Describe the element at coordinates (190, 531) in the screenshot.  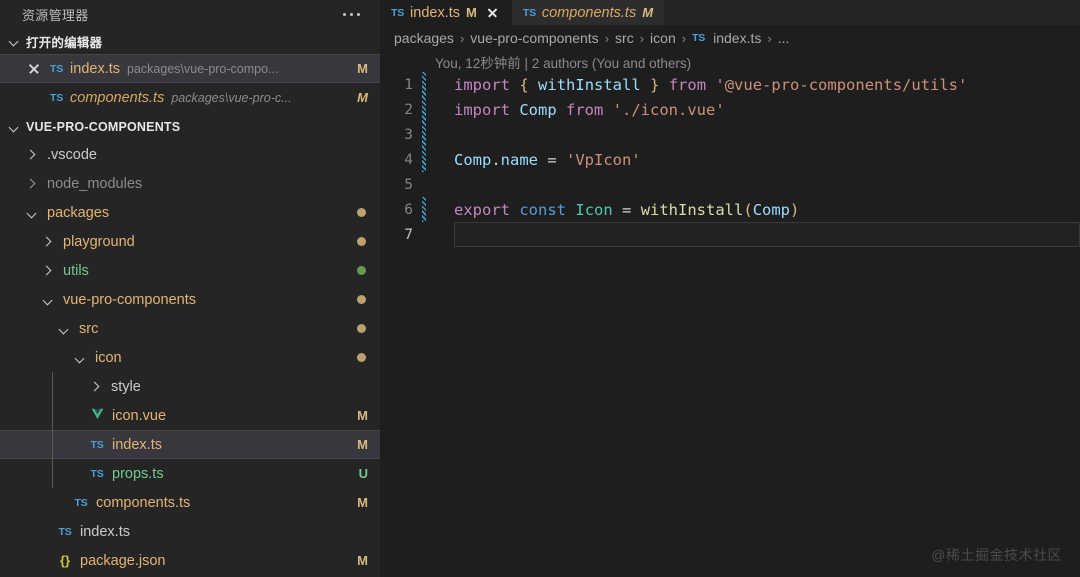
I see `file-tree-item-index-ts: TS index.ts` at that location.